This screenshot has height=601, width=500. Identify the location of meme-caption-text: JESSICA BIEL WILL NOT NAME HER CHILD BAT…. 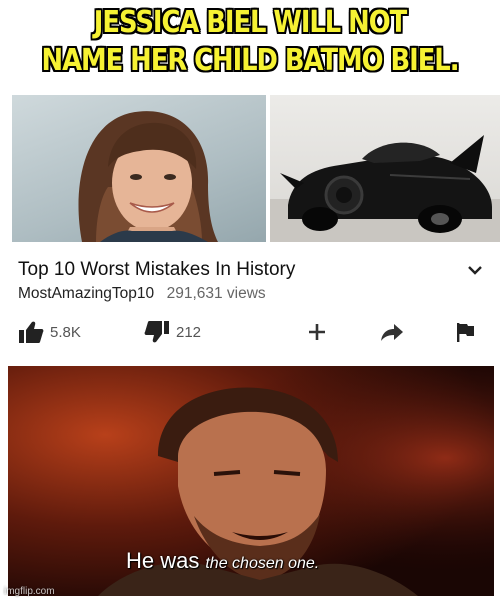
(250, 42).